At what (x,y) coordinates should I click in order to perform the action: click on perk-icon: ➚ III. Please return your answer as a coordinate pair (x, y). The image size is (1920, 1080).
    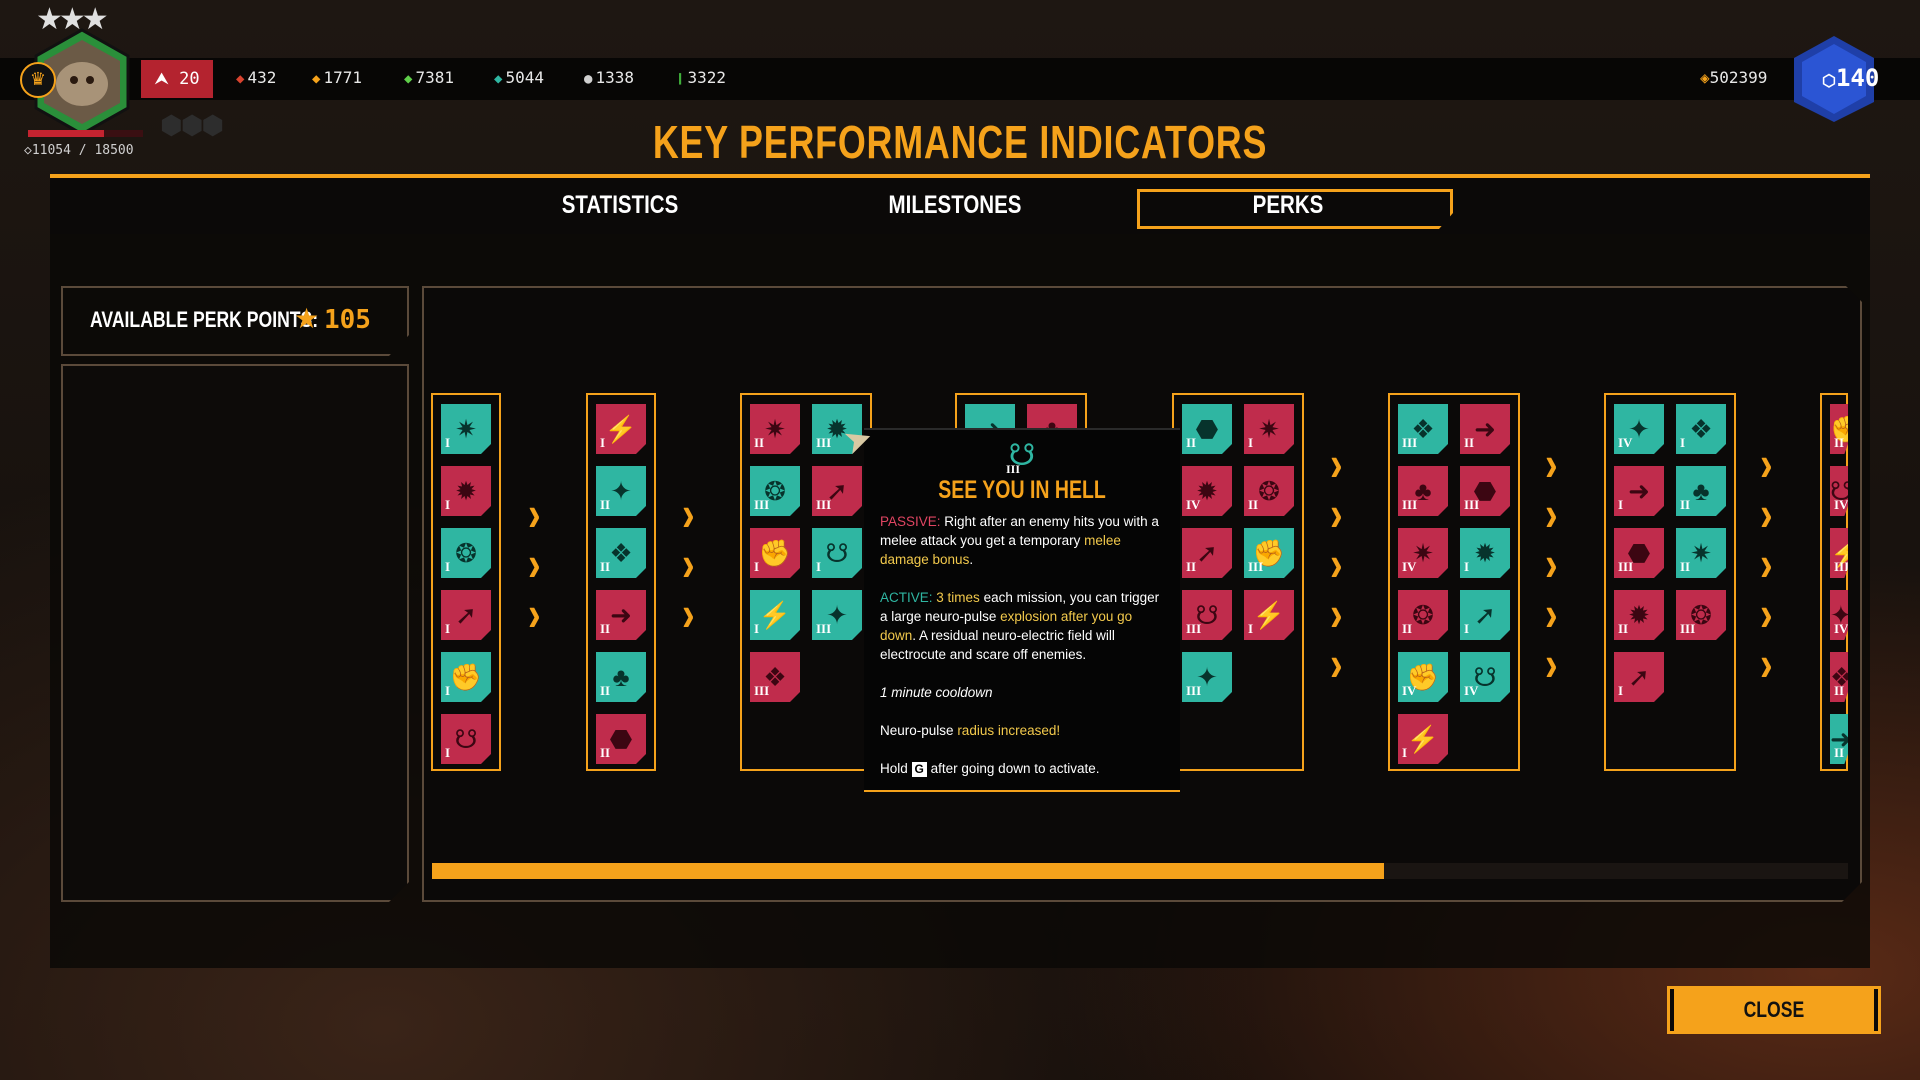
    Looking at the image, I should click on (837, 491).